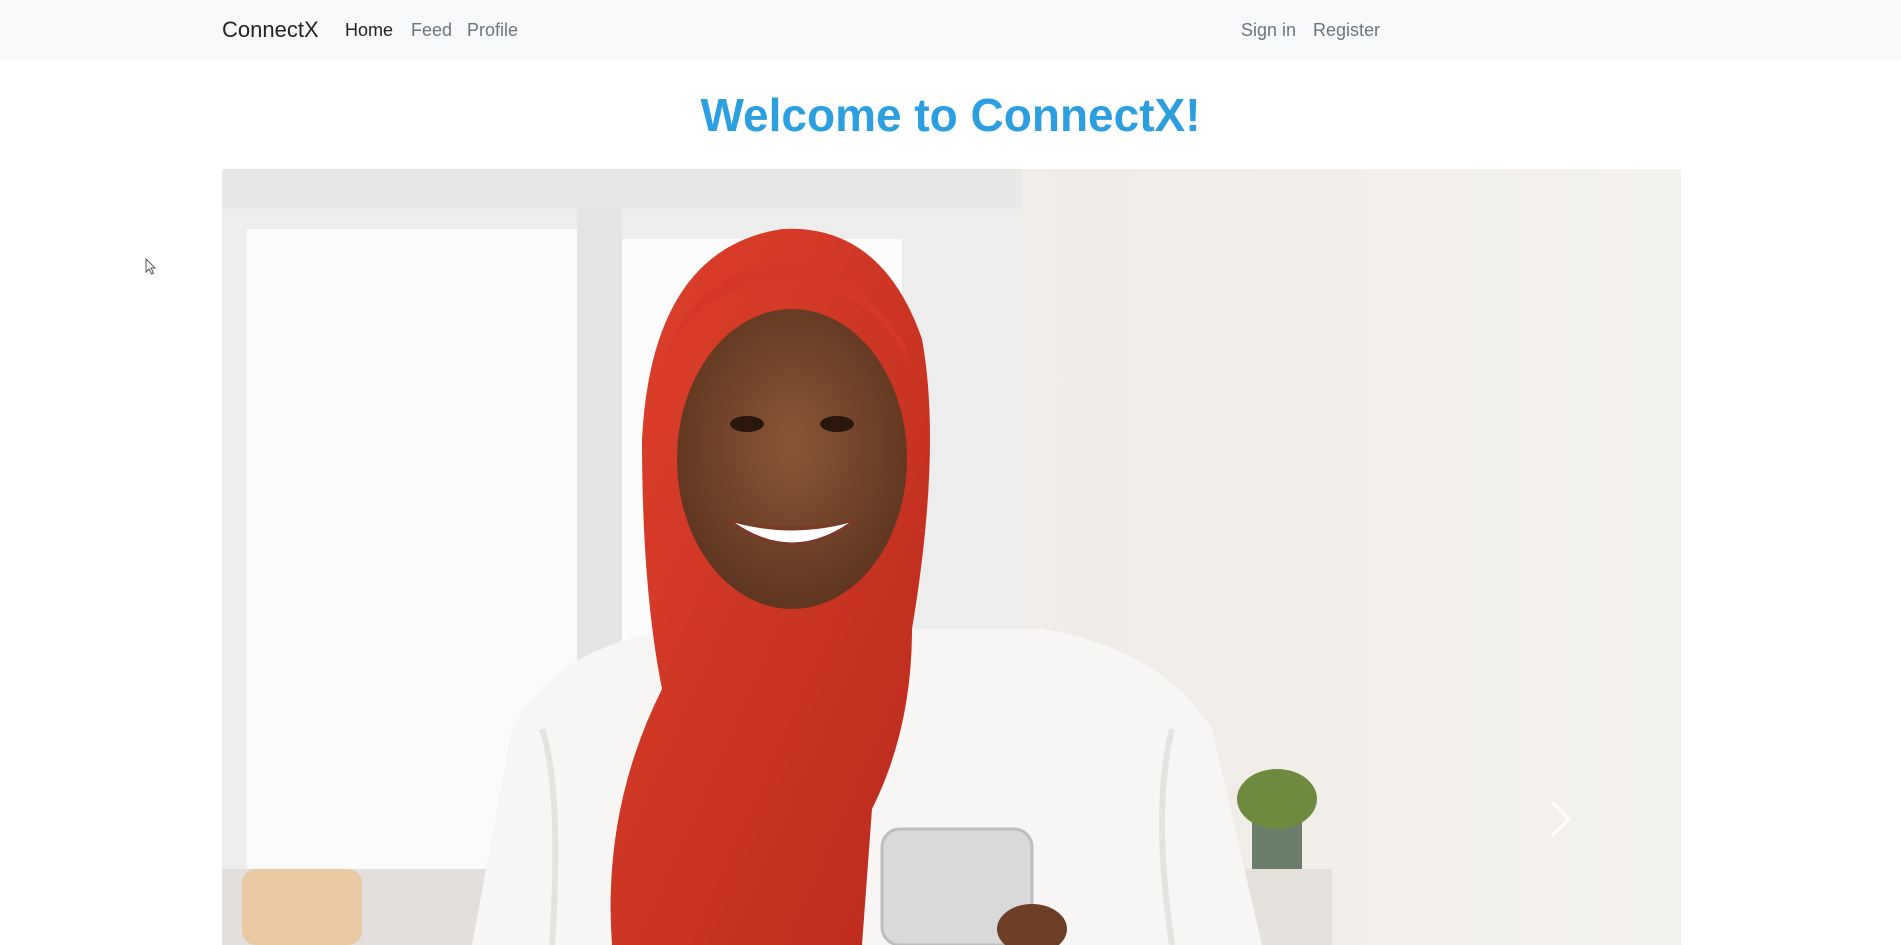 This screenshot has height=945, width=1901. I want to click on register-link: Register, so click(1346, 30).